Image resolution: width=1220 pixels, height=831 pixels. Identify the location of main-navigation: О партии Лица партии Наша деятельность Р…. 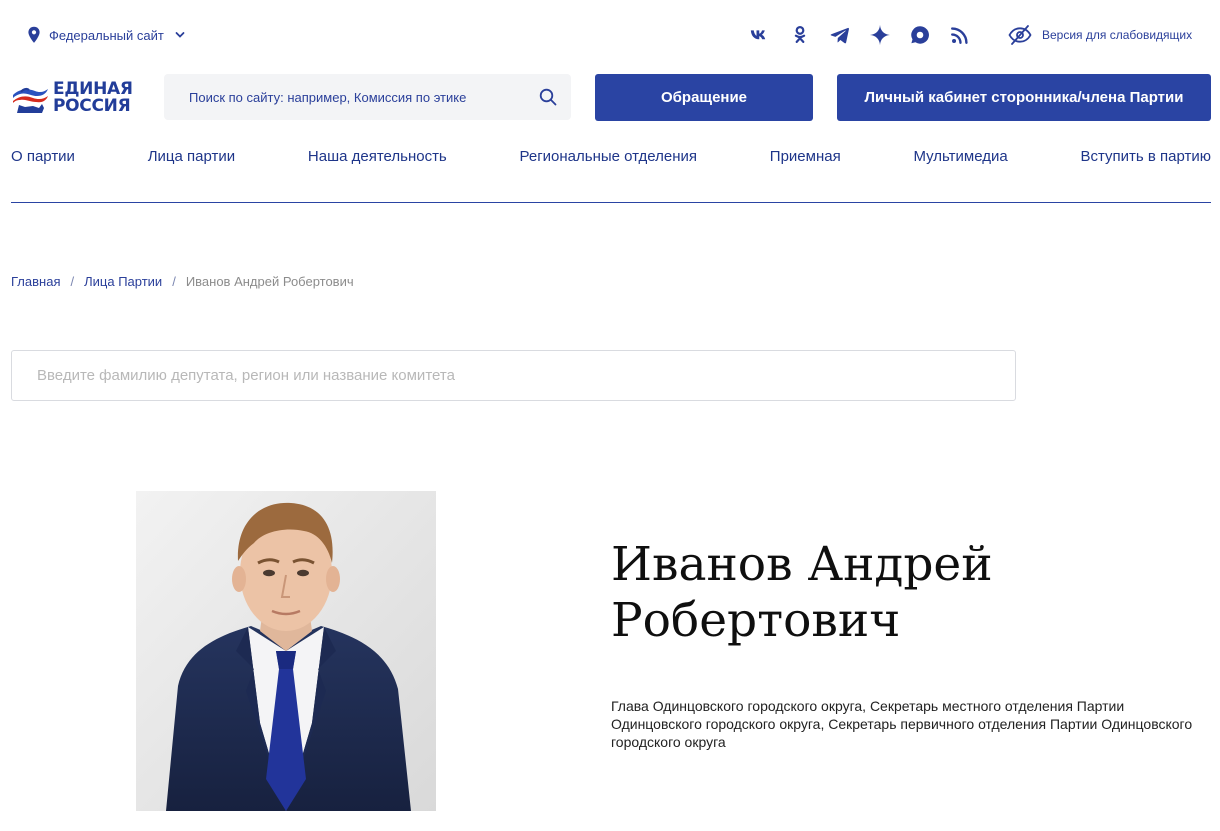
(611, 160).